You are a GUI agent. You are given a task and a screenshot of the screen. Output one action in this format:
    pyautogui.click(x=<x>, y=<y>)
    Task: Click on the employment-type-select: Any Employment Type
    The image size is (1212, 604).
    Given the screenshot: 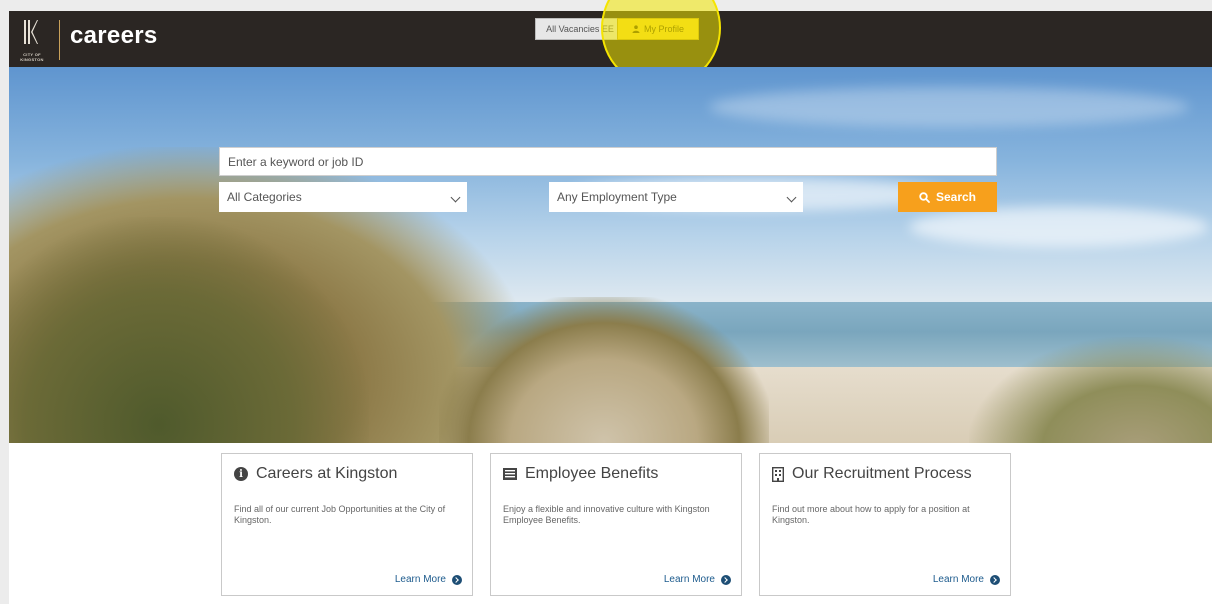 What is the action you would take?
    pyautogui.click(x=676, y=197)
    